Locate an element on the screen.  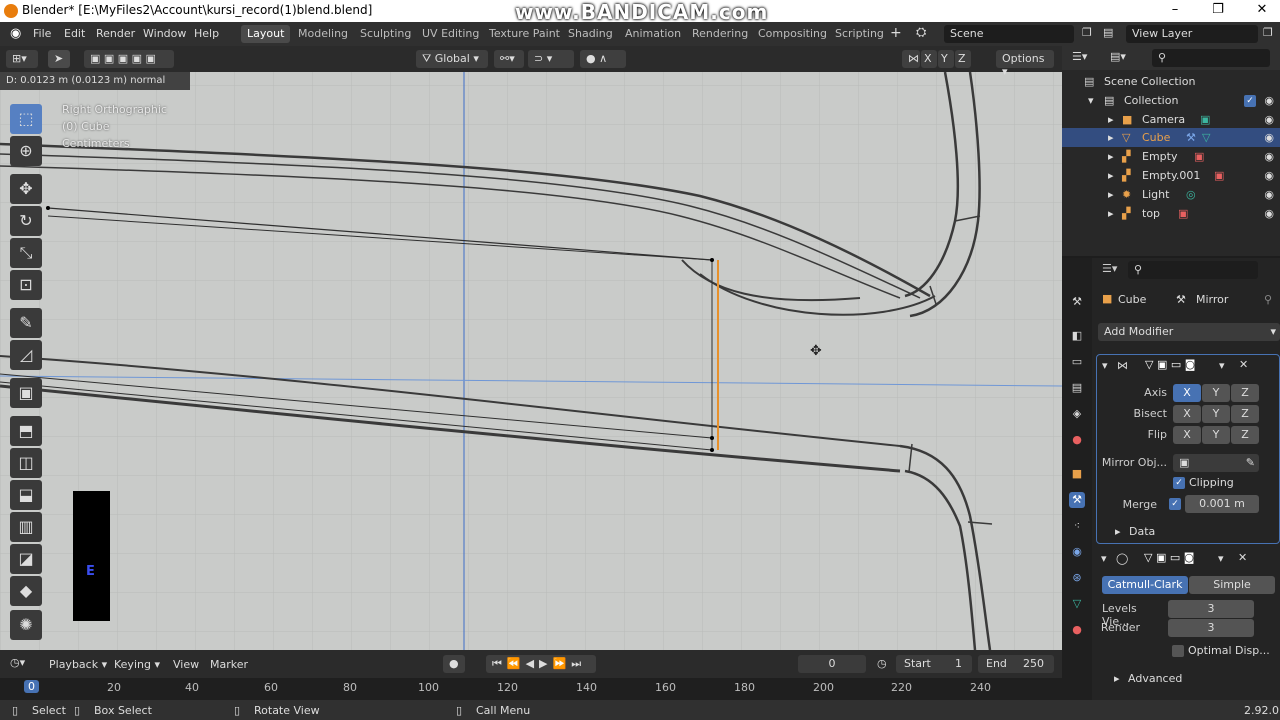
tab-modeling: Modeling is located at coordinates (323, 34).